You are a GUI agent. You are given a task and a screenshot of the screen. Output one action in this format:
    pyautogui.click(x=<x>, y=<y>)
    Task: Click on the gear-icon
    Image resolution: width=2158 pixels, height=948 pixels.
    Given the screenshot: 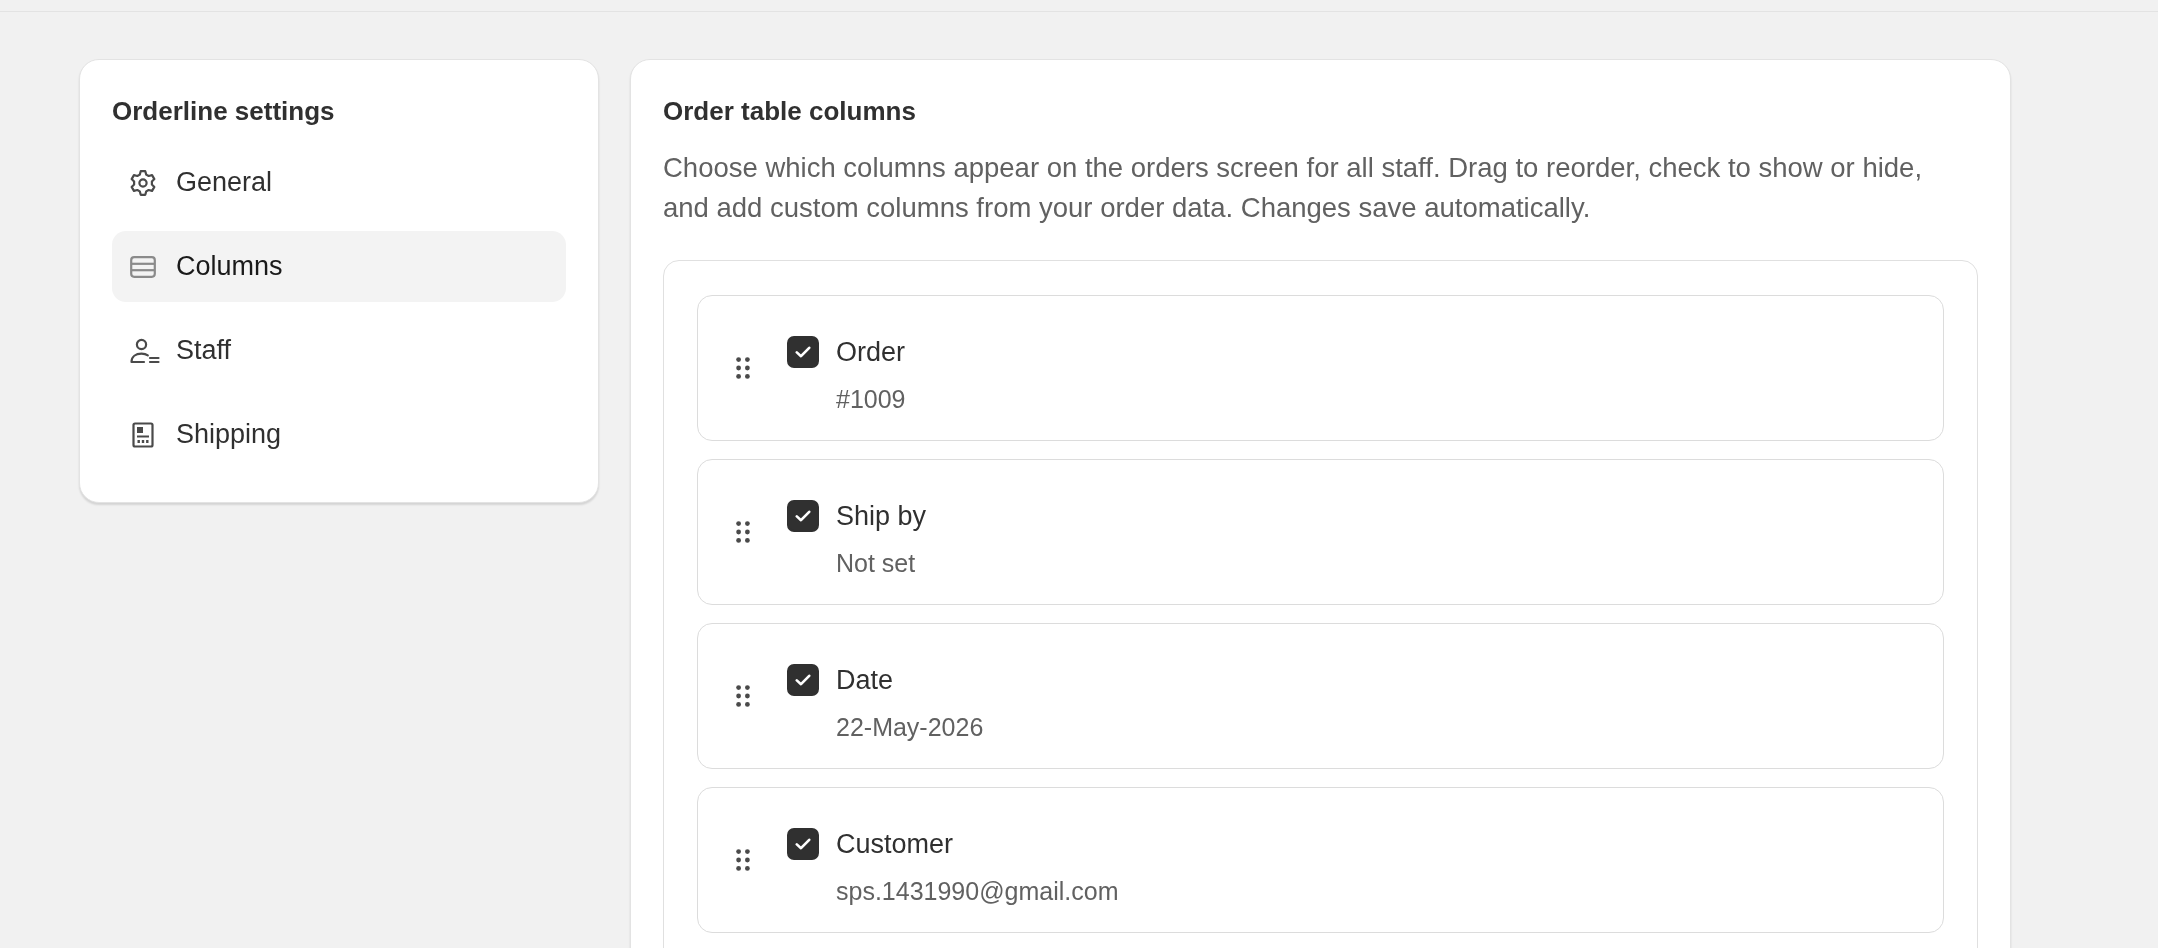 What is the action you would take?
    pyautogui.click(x=143, y=182)
    